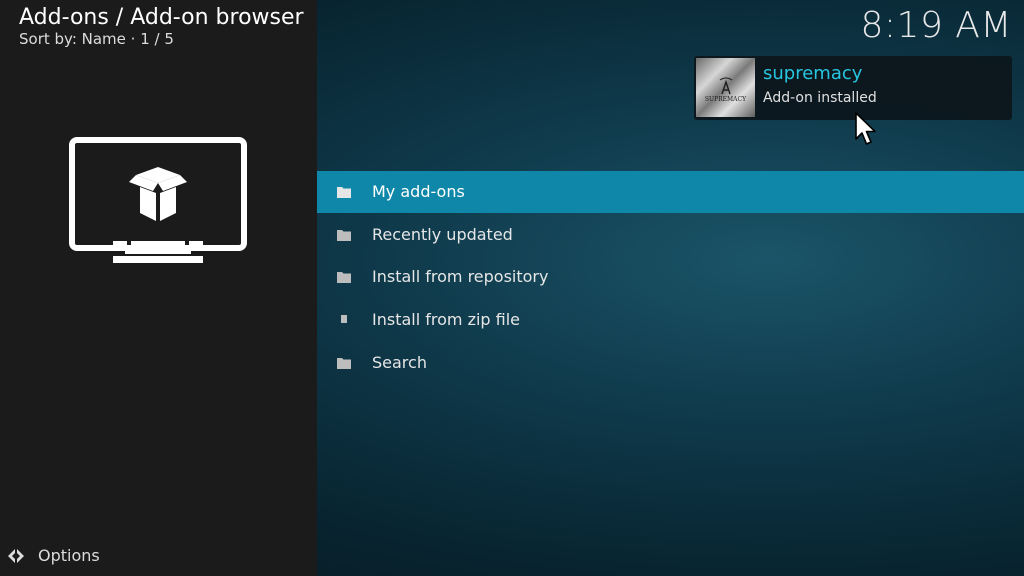 This screenshot has width=1024, height=576. What do you see at coordinates (725, 99) in the screenshot?
I see `addon-thumbnail-text: SUPREMACY` at bounding box center [725, 99].